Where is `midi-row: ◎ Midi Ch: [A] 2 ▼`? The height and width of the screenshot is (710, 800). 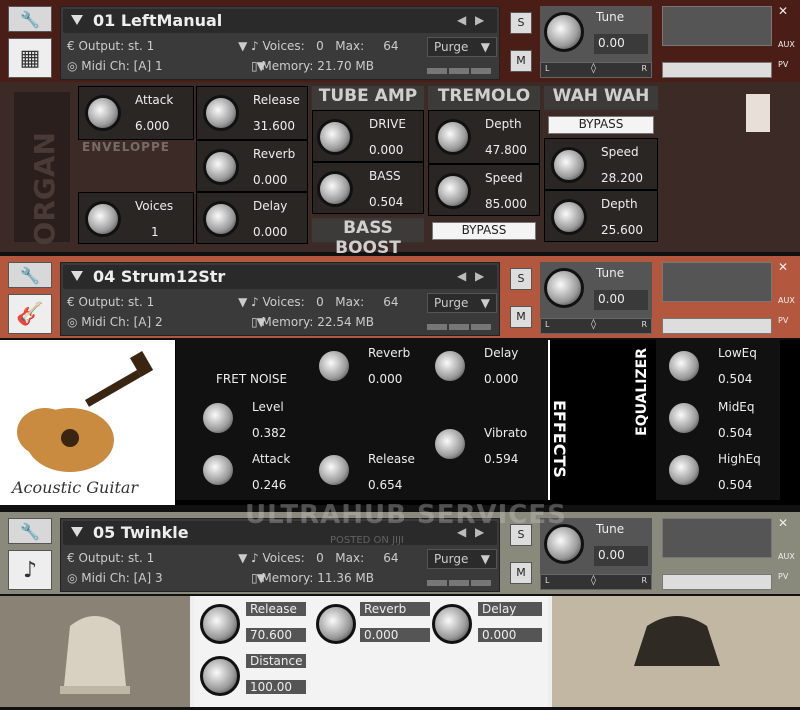
midi-row: ◎ Midi Ch: [A] 2 ▼ is located at coordinates (166, 322).